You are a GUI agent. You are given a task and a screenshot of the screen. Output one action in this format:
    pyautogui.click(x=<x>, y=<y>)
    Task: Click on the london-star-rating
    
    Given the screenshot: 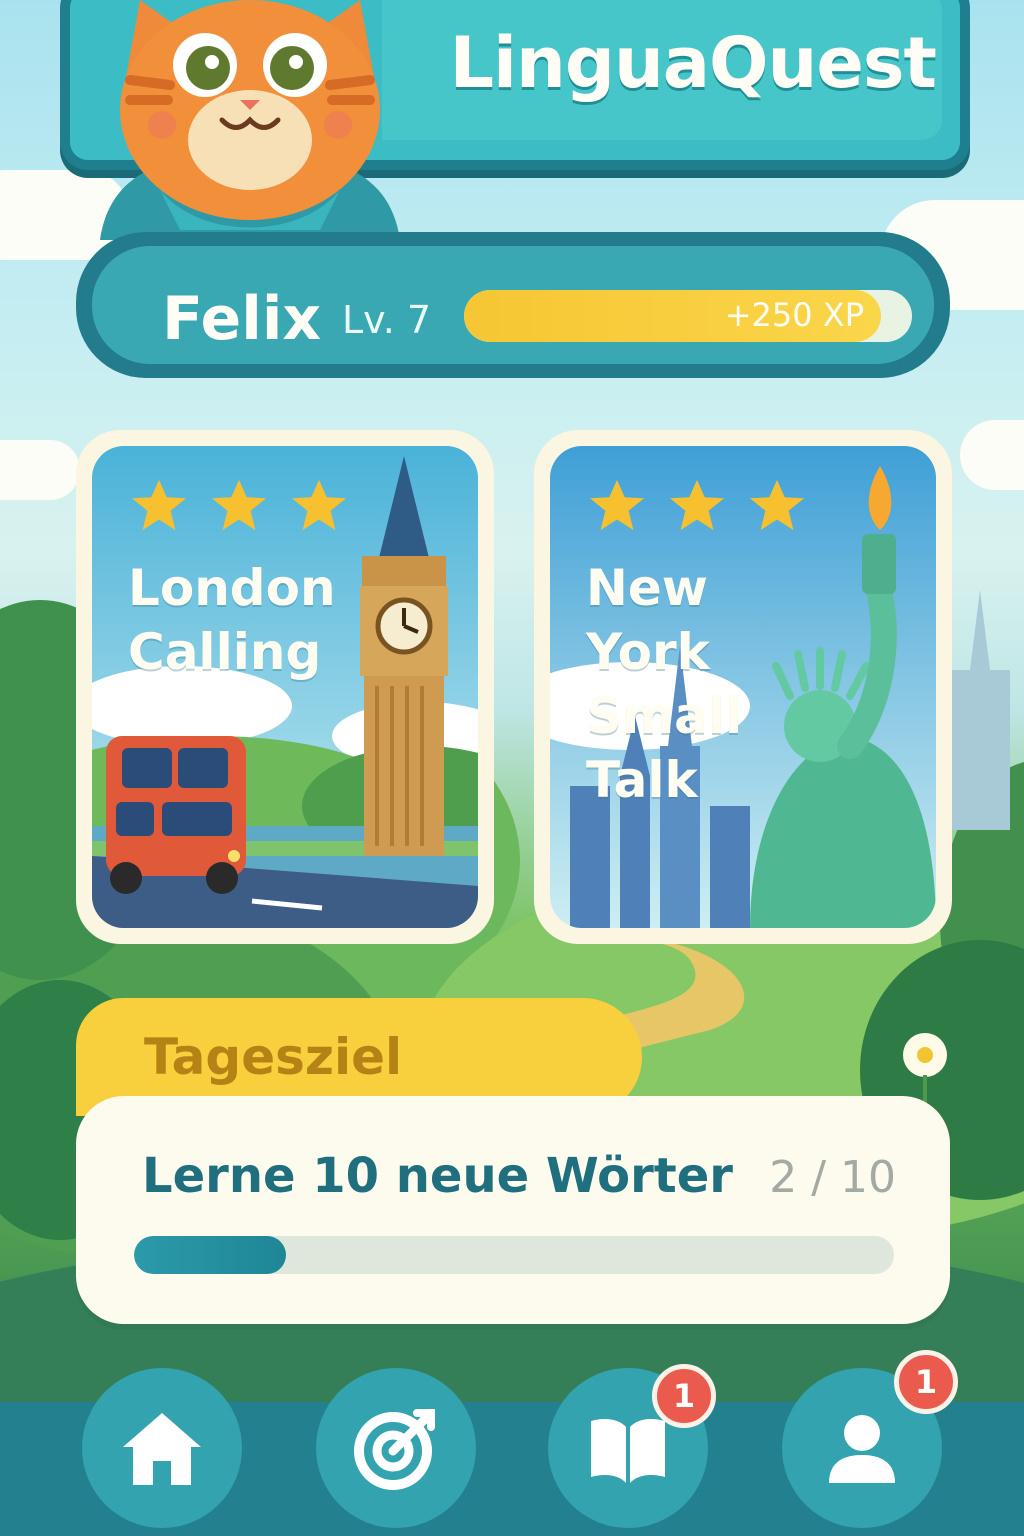 What is the action you would take?
    pyautogui.click(x=239, y=505)
    